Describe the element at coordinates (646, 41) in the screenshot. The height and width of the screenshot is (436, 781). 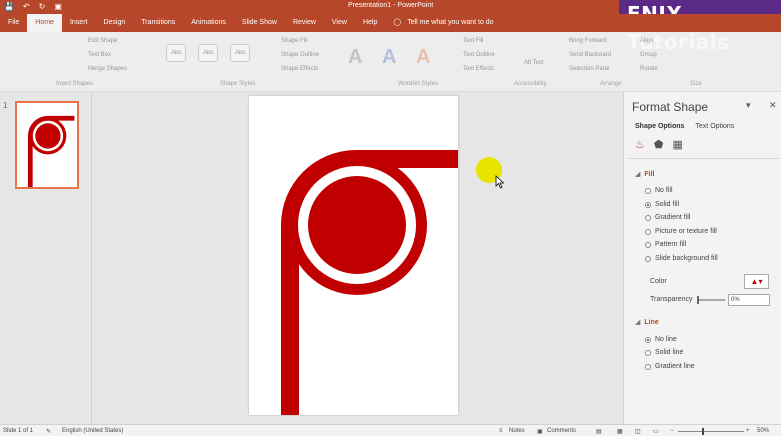
I see `align-button: Align` at that location.